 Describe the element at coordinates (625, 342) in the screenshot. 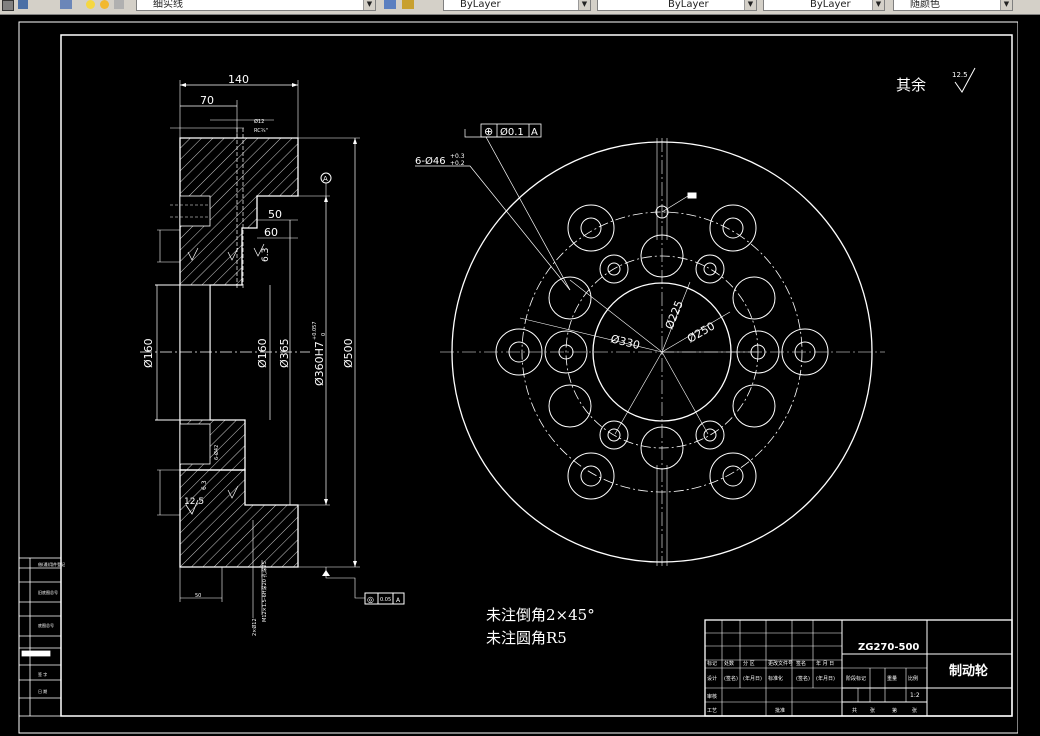

I see `dim-330: Ø330` at that location.